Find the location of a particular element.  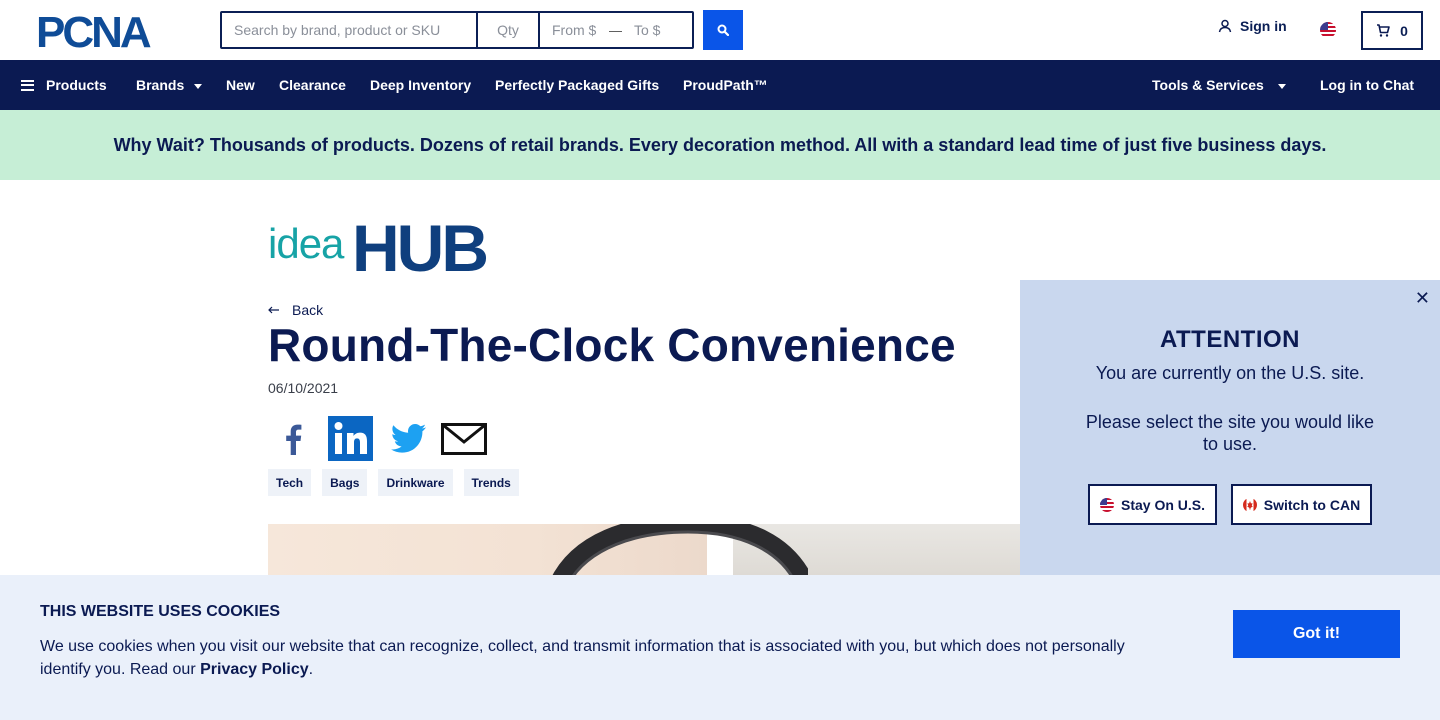

close-icon: ✕ is located at coordinates (1422, 298).